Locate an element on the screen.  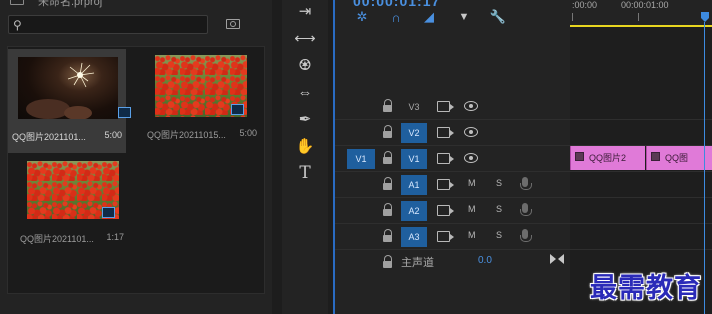
hand-icon: ✋ is located at coordinates (305, 146).